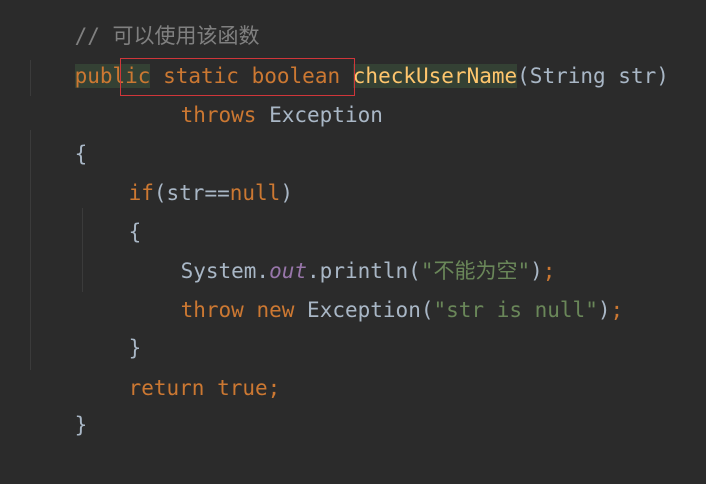 The image size is (706, 484). What do you see at coordinates (370, 310) in the screenshot?
I see `exception-constructor: Exception(` at bounding box center [370, 310].